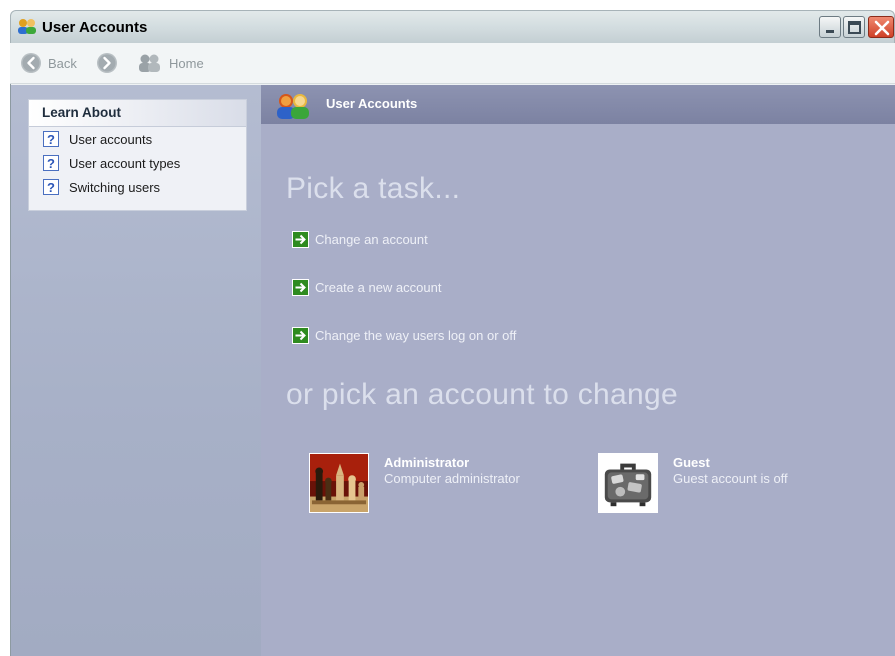  I want to click on back-label: Back, so click(62, 63).